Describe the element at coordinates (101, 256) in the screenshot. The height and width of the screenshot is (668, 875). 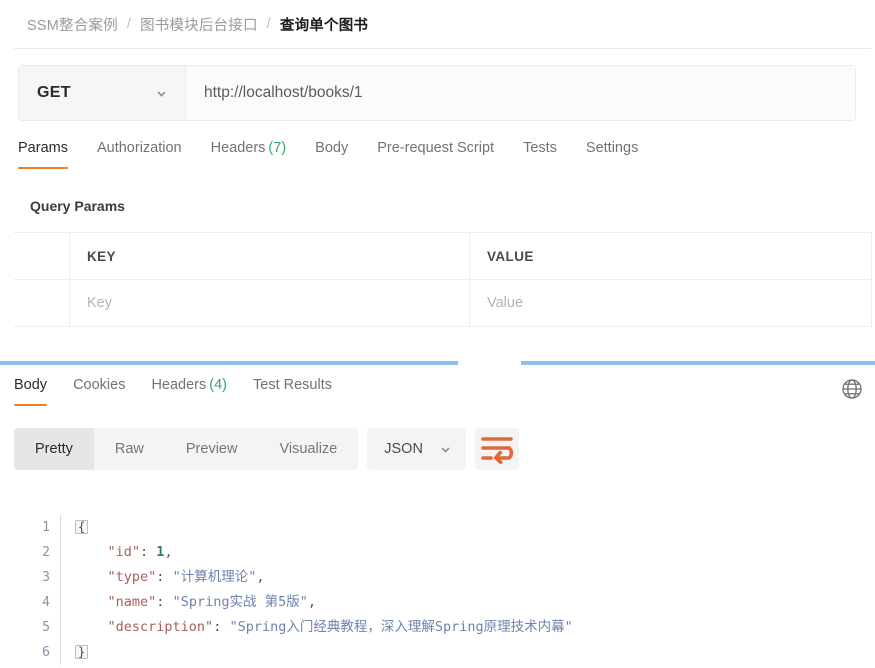
I see `column-header-key: KEY` at that location.